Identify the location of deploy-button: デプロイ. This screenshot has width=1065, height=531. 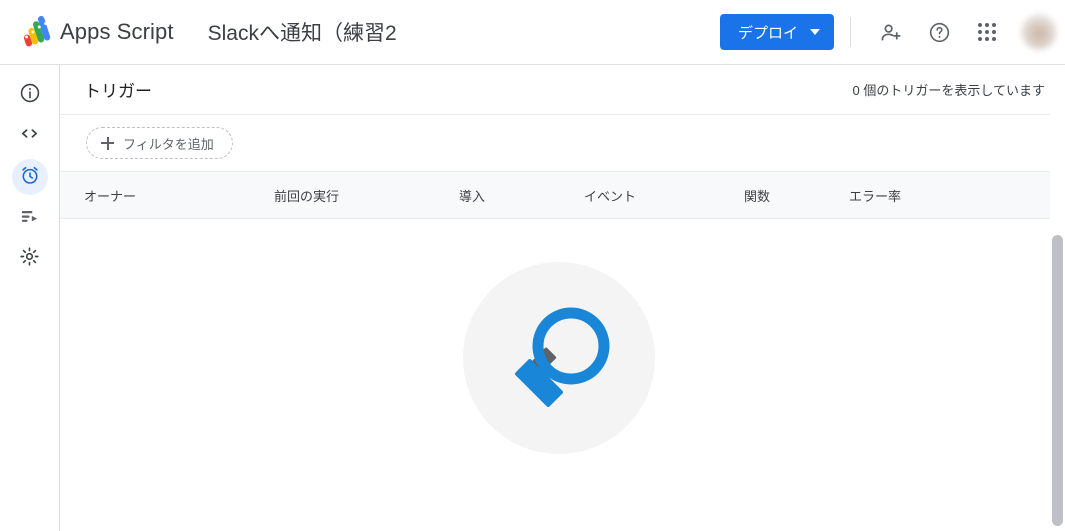
(776, 32).